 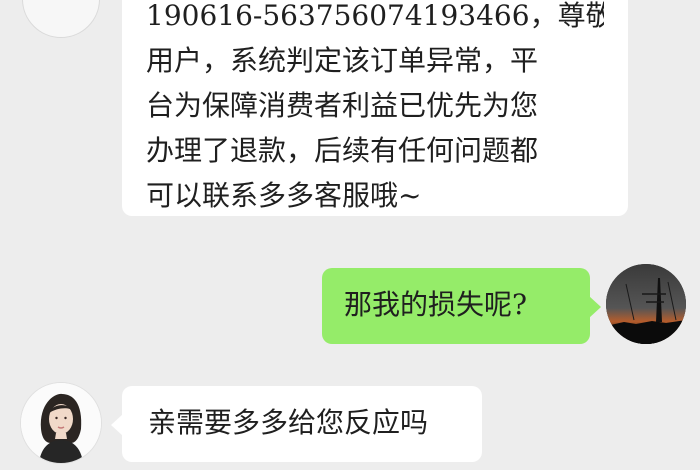 I want to click on service-avatar, so click(x=61, y=423).